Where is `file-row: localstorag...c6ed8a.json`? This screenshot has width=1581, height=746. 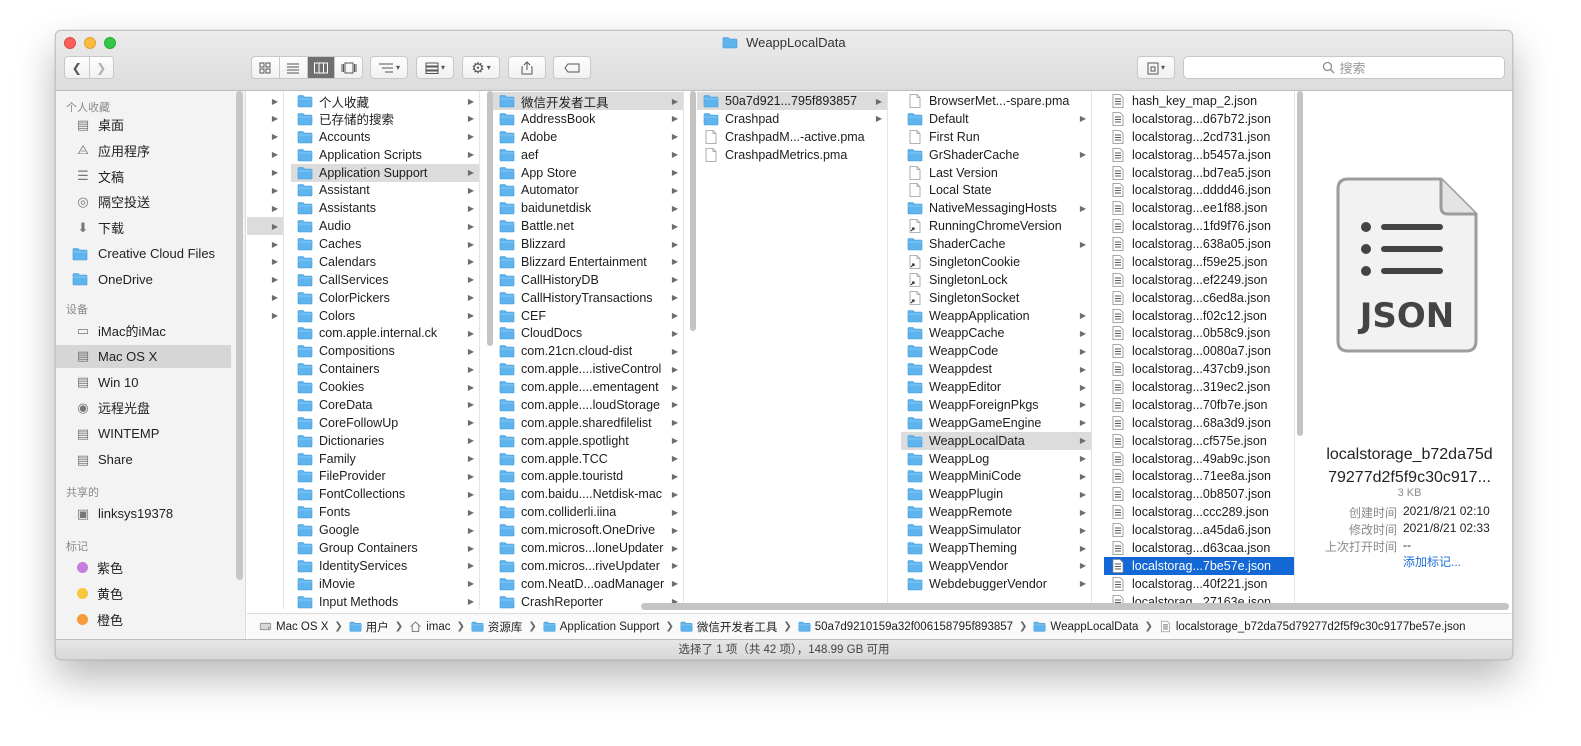 file-row: localstorag...c6ed8a.json is located at coordinates (1199, 298).